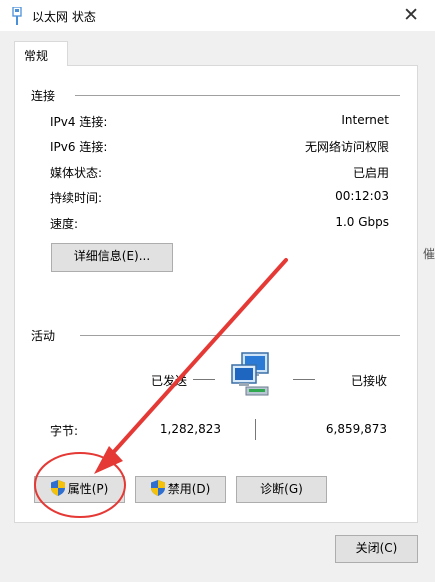  Describe the element at coordinates (79, 122) in the screenshot. I see `ipv4-label: IPv4 连接:` at that location.